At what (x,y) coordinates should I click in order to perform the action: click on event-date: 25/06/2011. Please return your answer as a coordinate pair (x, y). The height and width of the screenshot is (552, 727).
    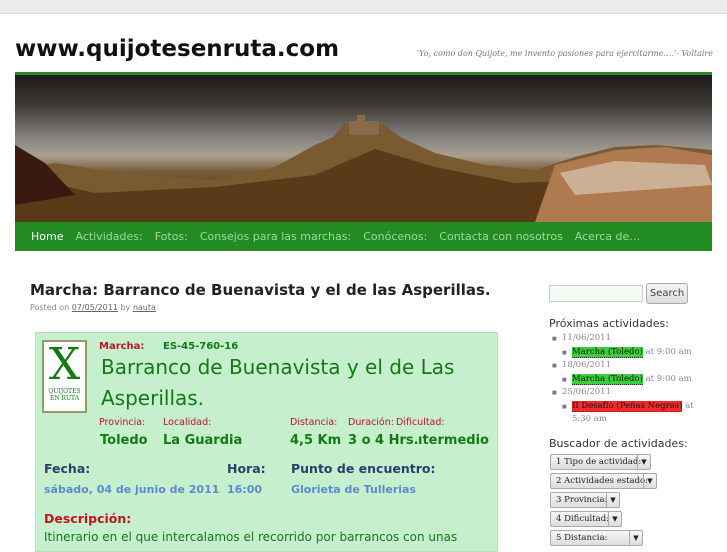
    Looking at the image, I should click on (637, 393).